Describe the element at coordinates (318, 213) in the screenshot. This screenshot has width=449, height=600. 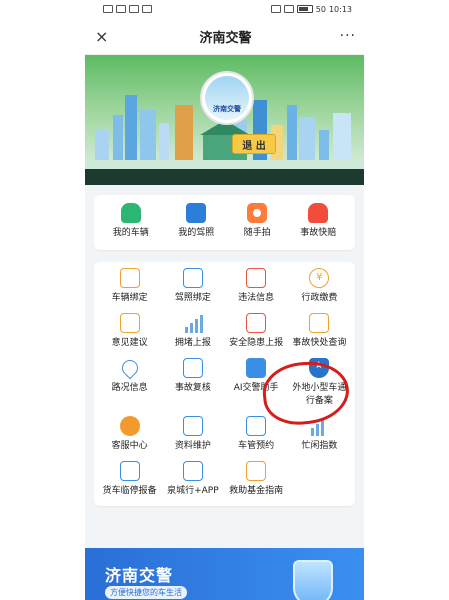
I see `accident-icon` at that location.